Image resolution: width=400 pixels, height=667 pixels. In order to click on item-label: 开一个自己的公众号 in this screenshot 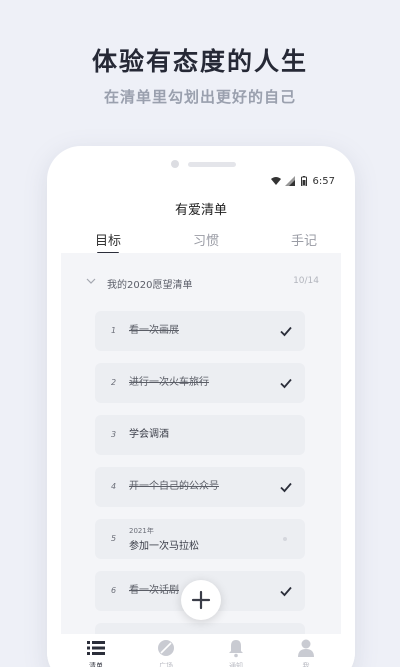, I will do `click(174, 486)`.